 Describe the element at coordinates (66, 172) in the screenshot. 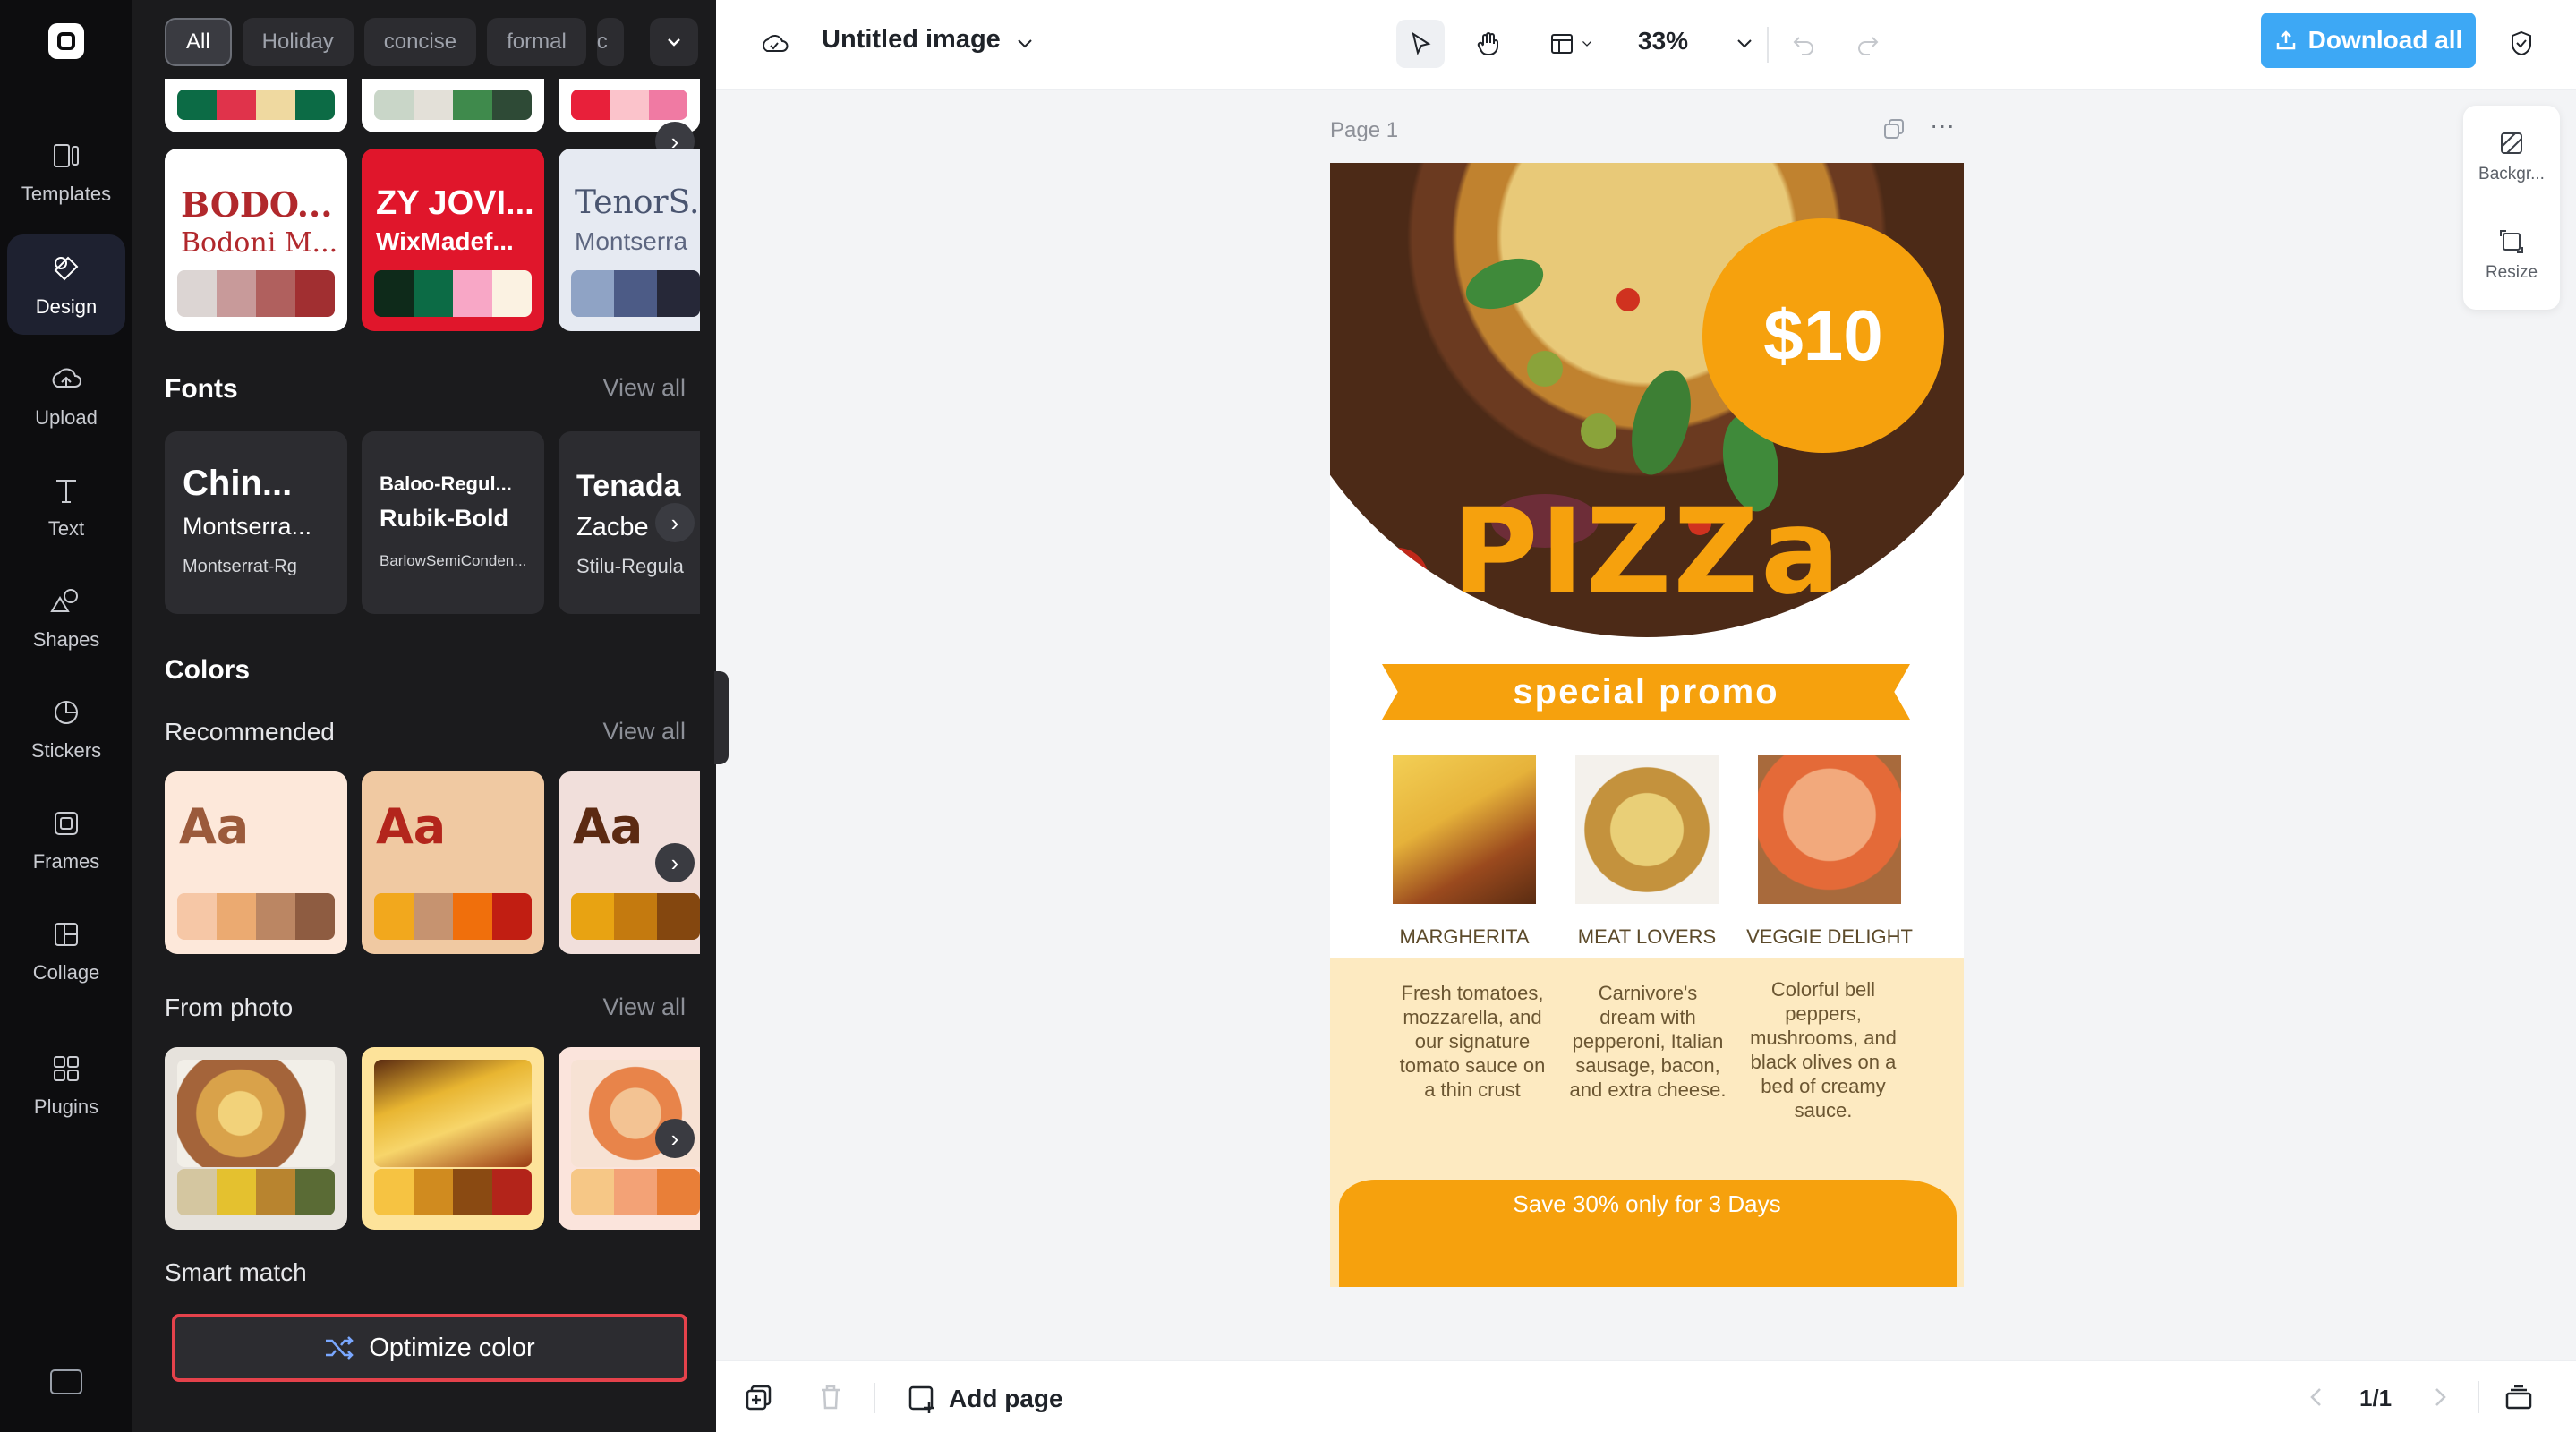

I see `rail-item-templates: Templates` at that location.